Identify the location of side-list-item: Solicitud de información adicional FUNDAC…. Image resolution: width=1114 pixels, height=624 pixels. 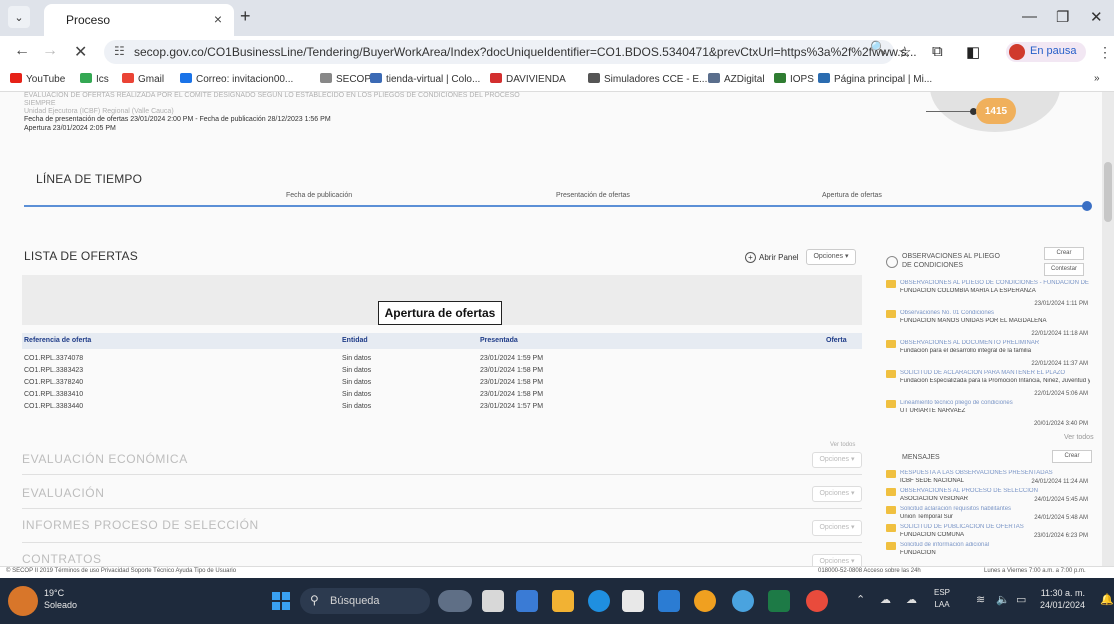
(989, 551).